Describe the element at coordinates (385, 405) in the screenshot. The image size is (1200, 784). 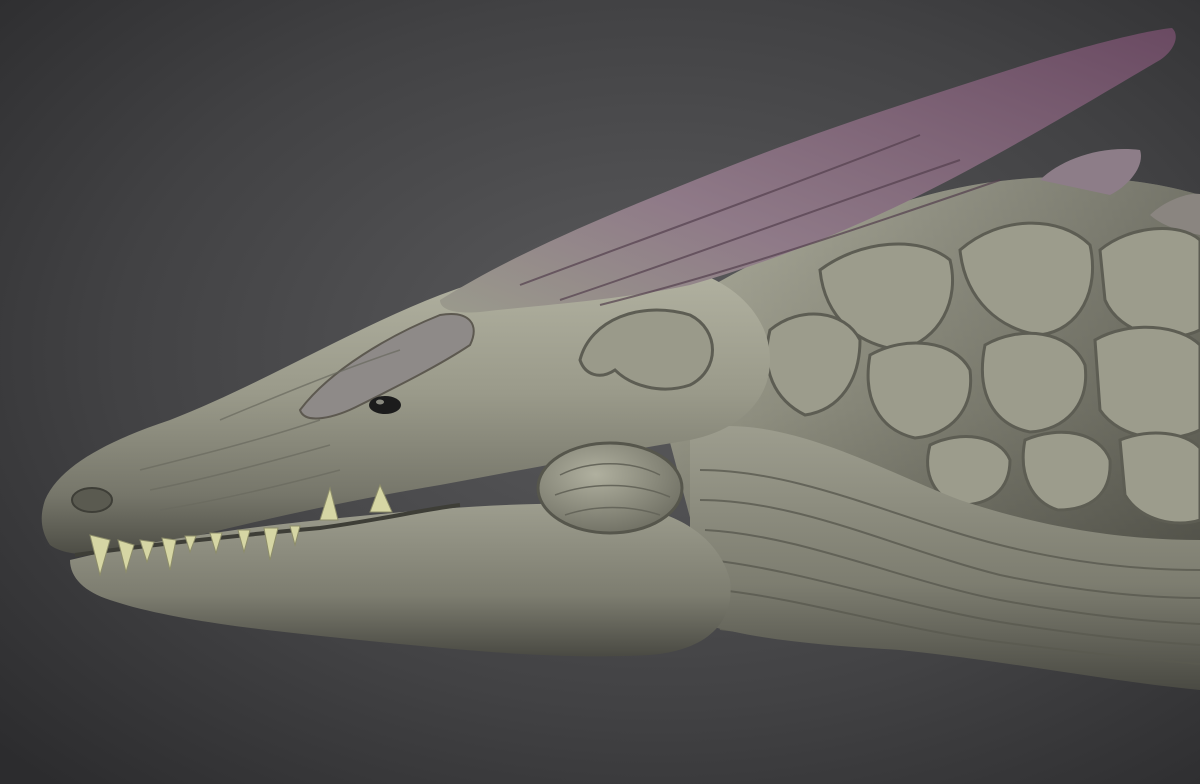
I see `dragon-eye` at that location.